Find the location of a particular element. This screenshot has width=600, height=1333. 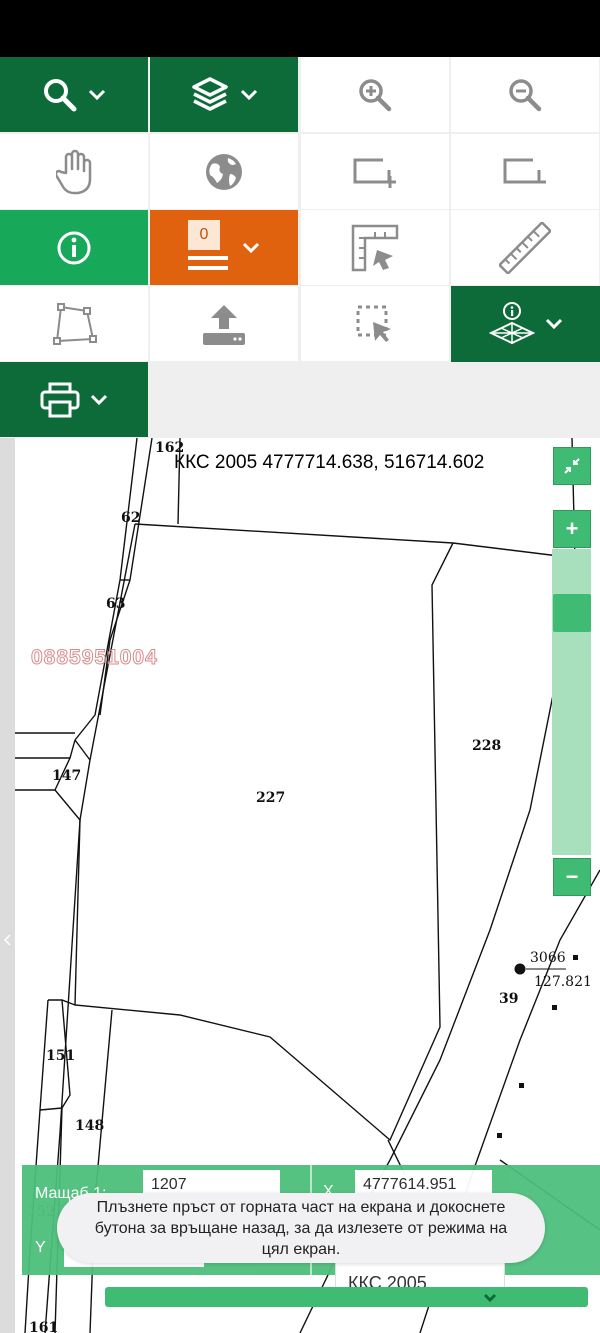

measure-area-button is located at coordinates (375, 247).